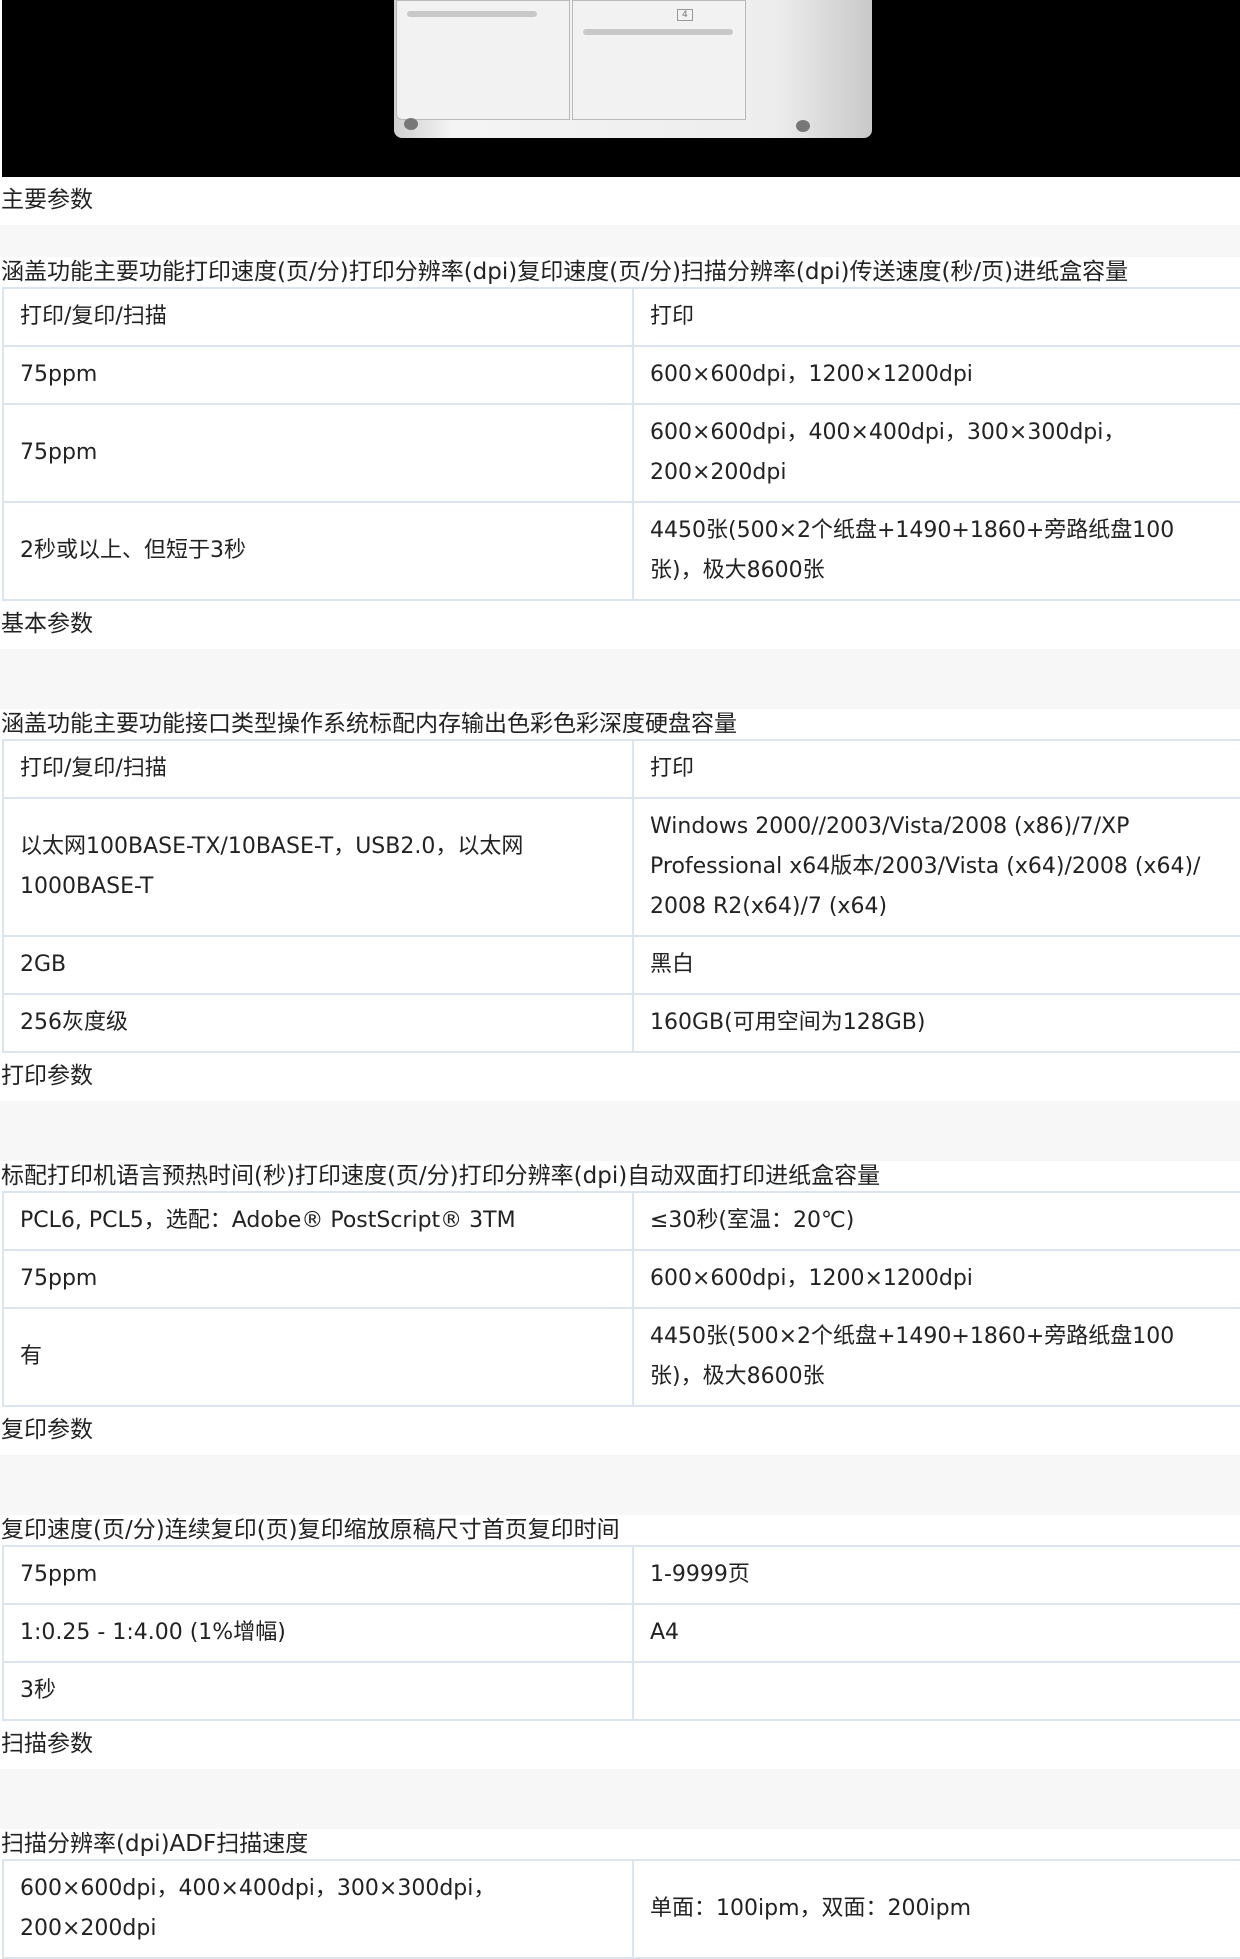 This screenshot has width=1240, height=1959. What do you see at coordinates (318, 1221) in the screenshot?
I see `table-cell: PCL6, PCL5，选配：Adobe® PostScript® 3TM` at bounding box center [318, 1221].